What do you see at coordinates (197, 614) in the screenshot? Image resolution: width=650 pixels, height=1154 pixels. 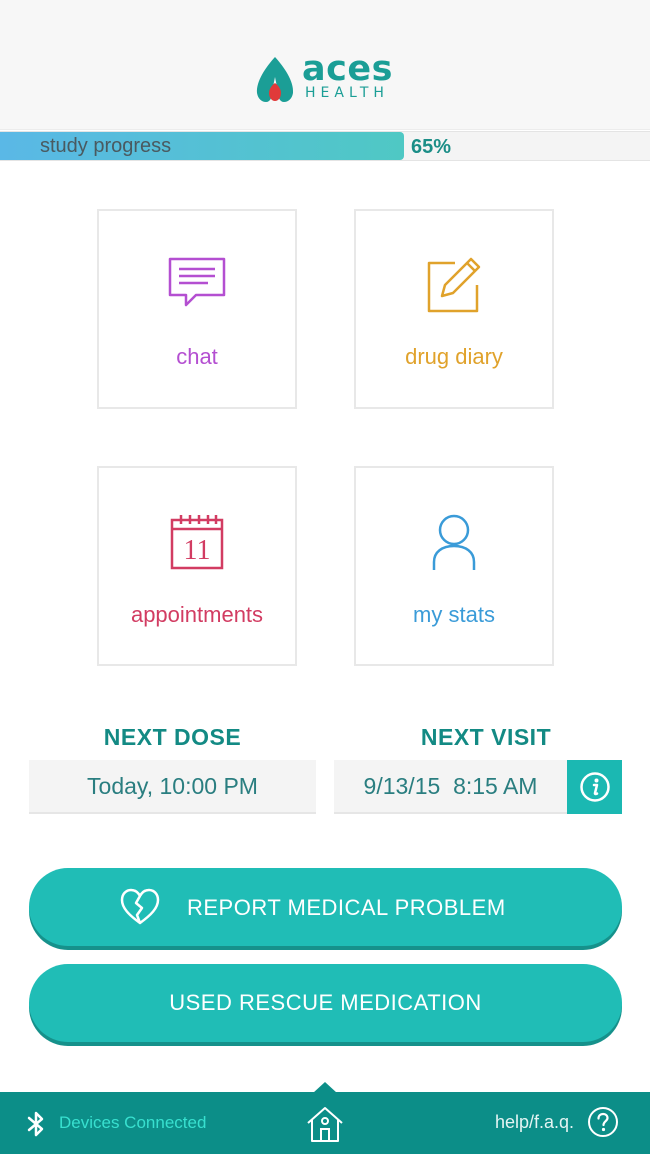 I see `appointments-tile-label: appointments` at bounding box center [197, 614].